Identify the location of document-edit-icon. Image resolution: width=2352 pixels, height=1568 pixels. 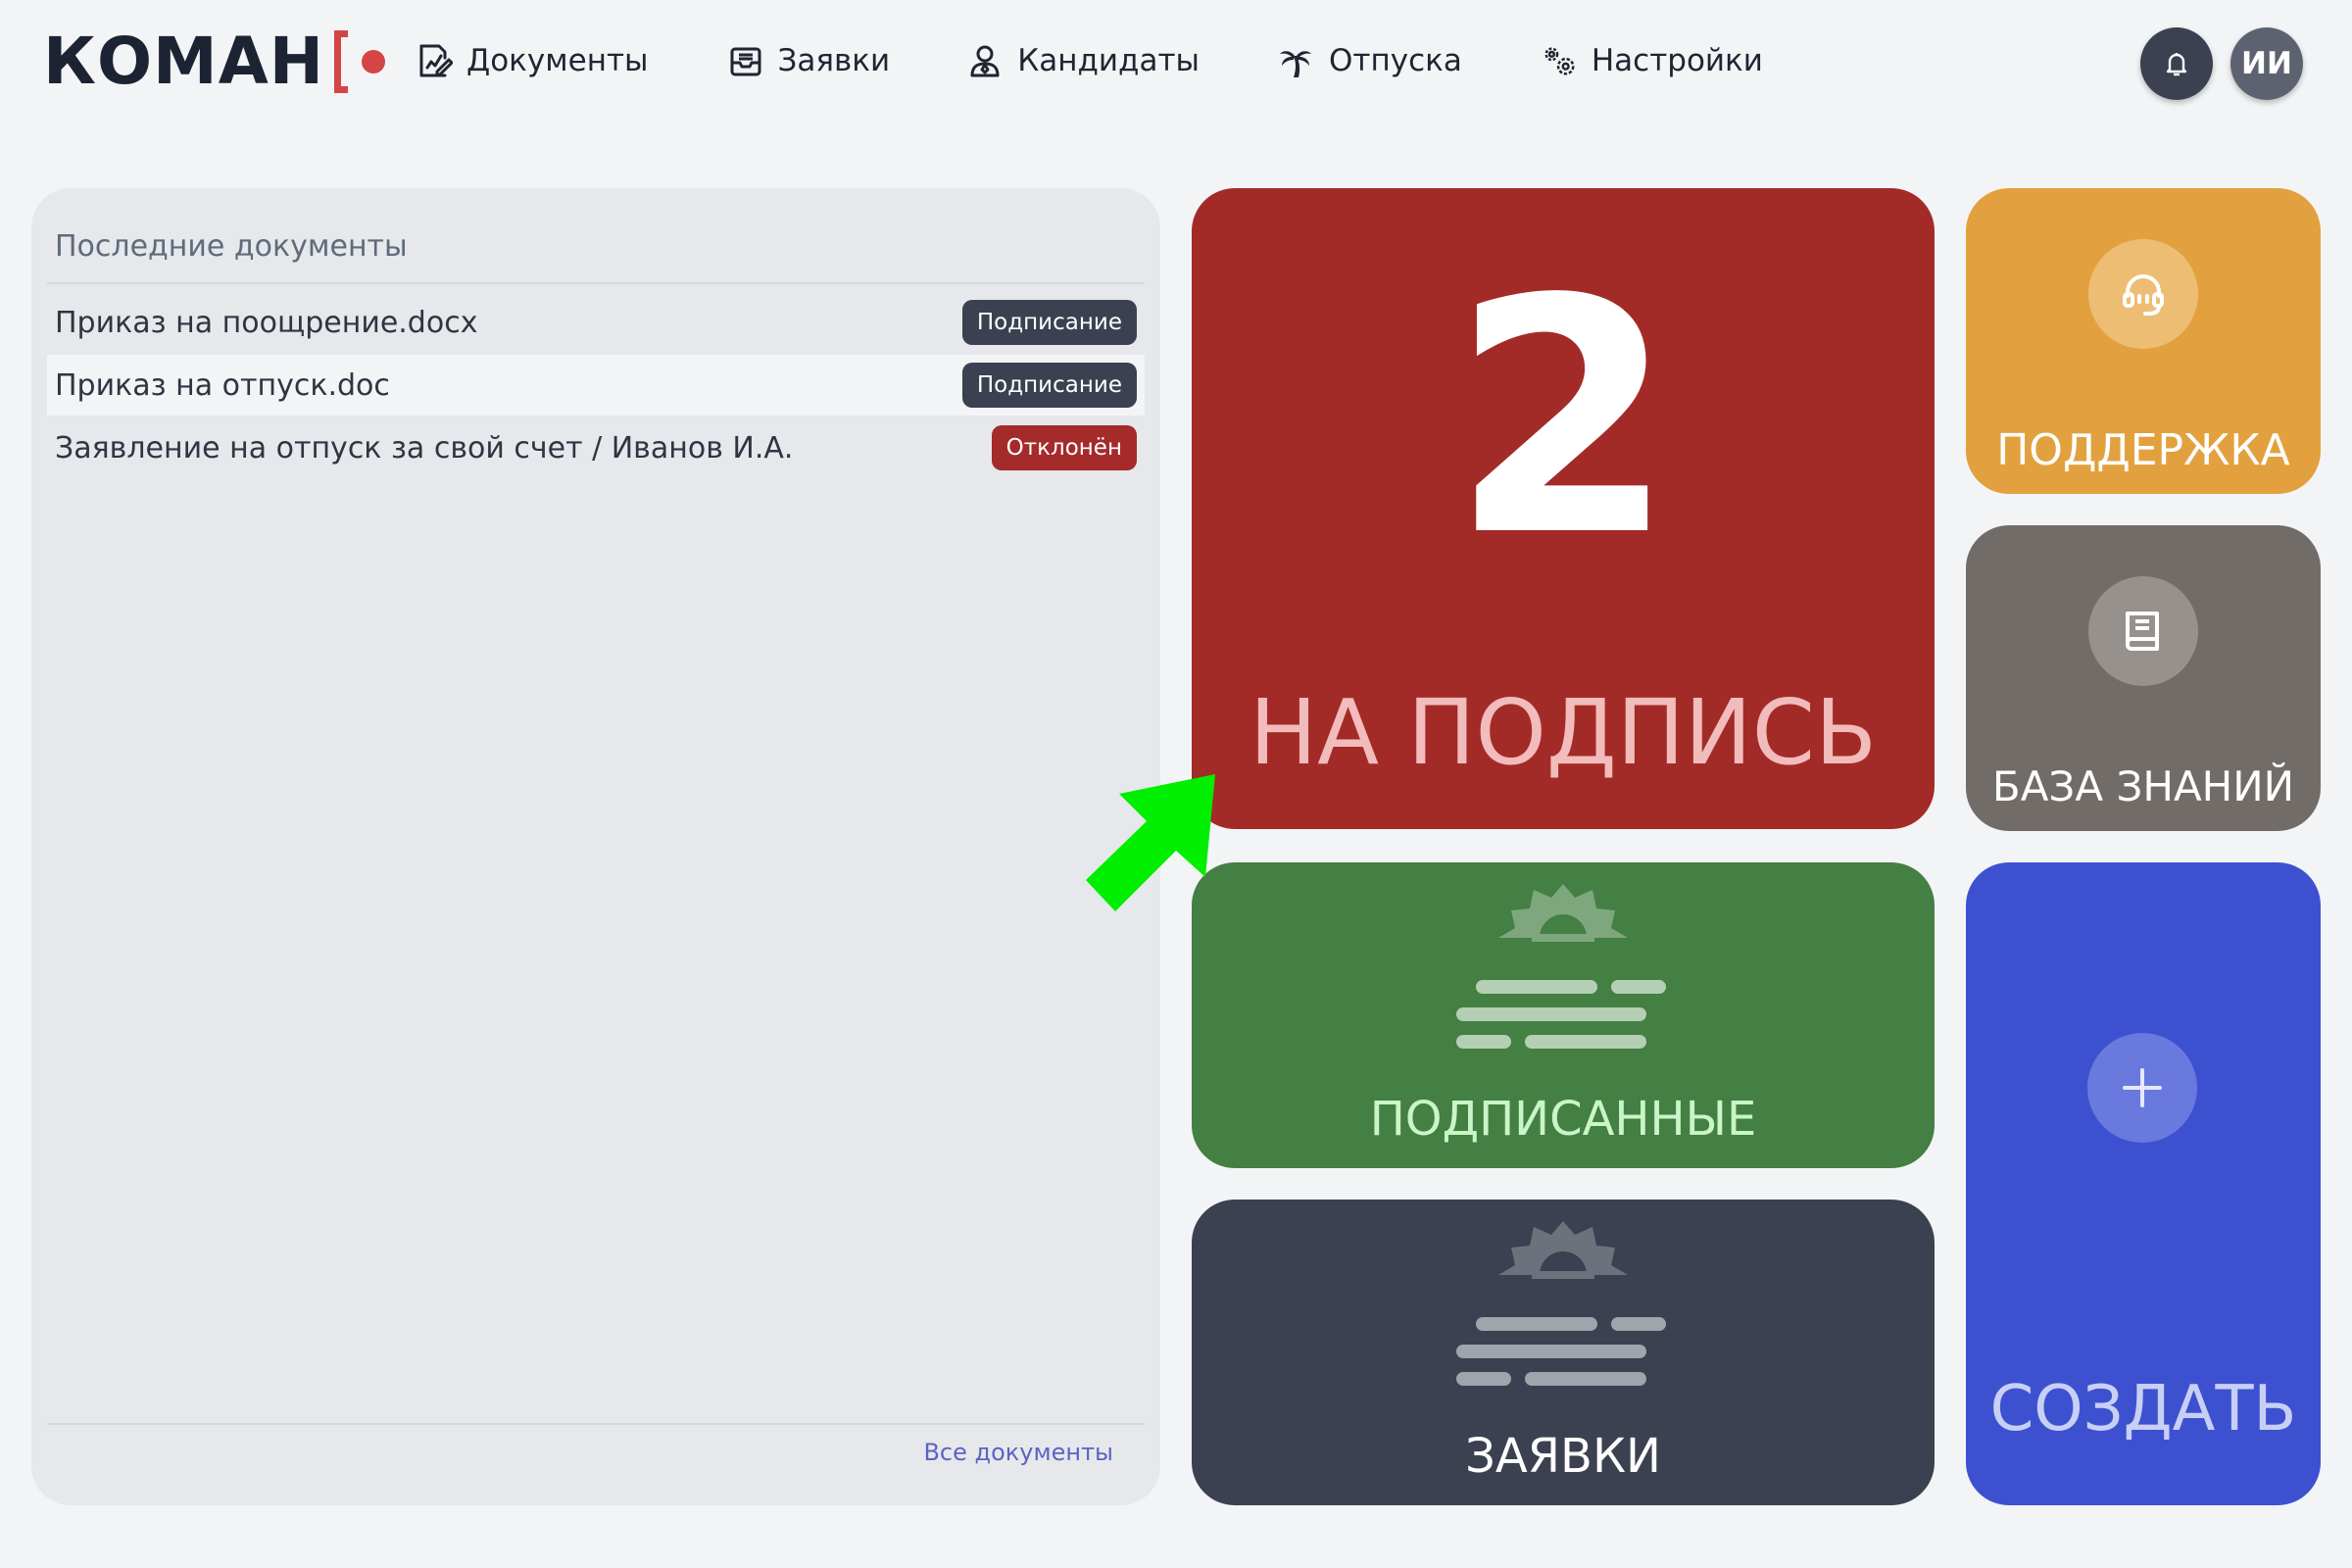
(434, 60).